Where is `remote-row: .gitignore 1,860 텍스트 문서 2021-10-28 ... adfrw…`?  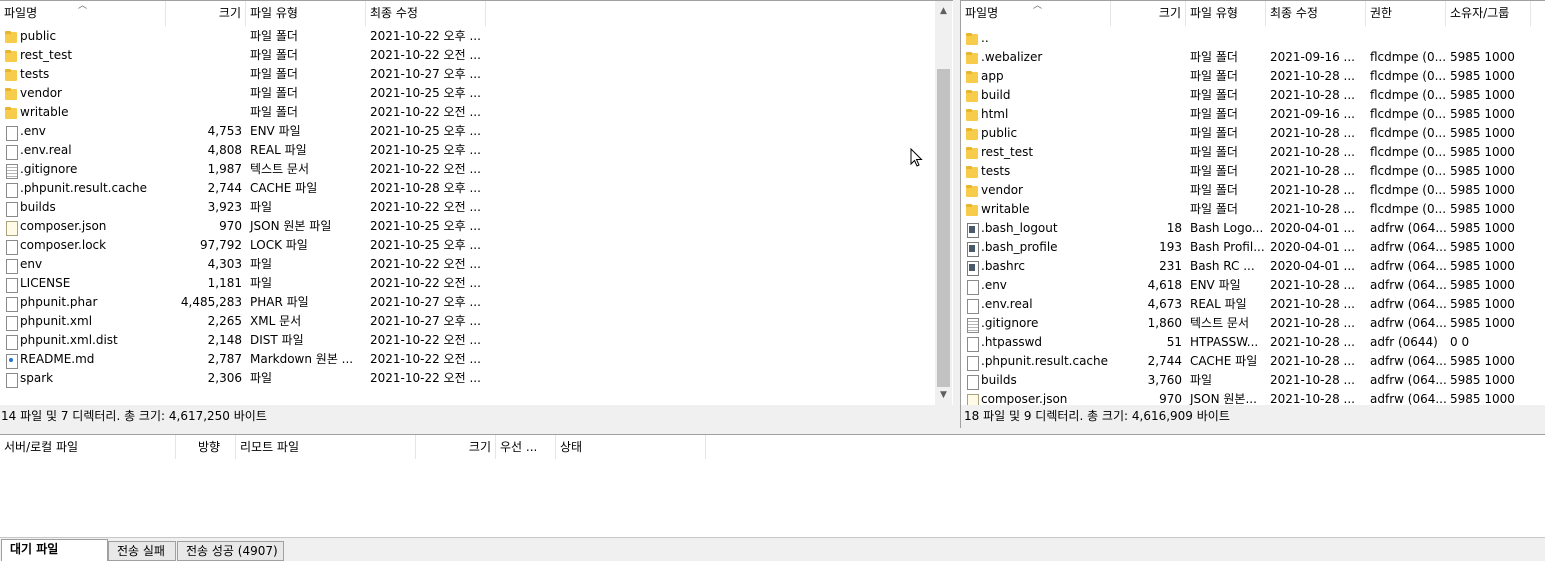
remote-row: .gitignore 1,860 텍스트 문서 2021-10-28 ... adfrw… is located at coordinates (1246, 323).